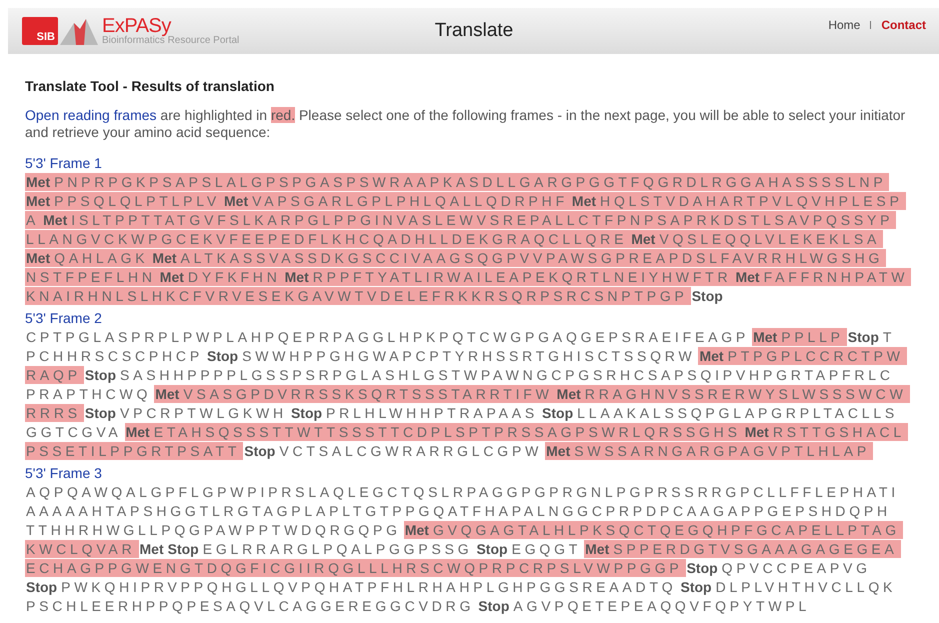 This screenshot has height=623, width=939. Describe the element at coordinates (889, 337) in the screenshot. I see `sequence-text: T` at that location.